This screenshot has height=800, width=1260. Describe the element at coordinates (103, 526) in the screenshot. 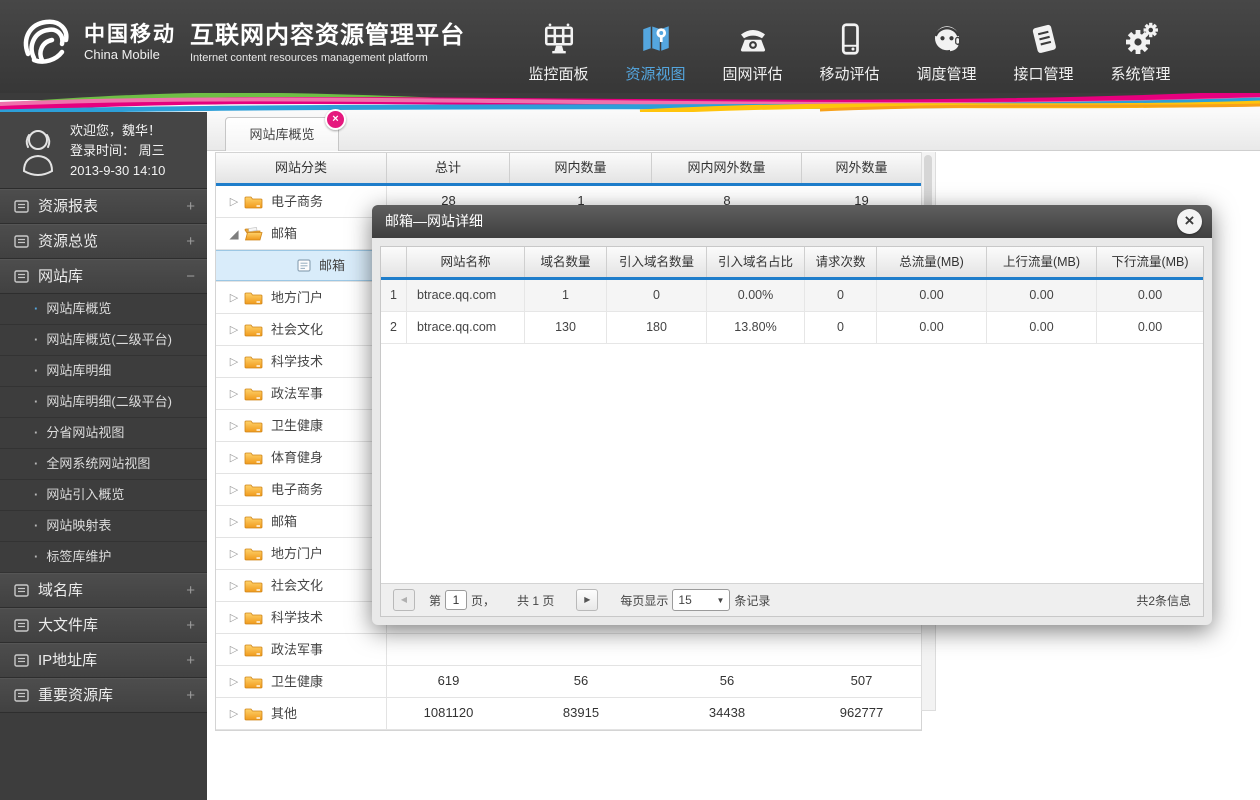

I see `sidebar-item: · 网站映射表` at that location.